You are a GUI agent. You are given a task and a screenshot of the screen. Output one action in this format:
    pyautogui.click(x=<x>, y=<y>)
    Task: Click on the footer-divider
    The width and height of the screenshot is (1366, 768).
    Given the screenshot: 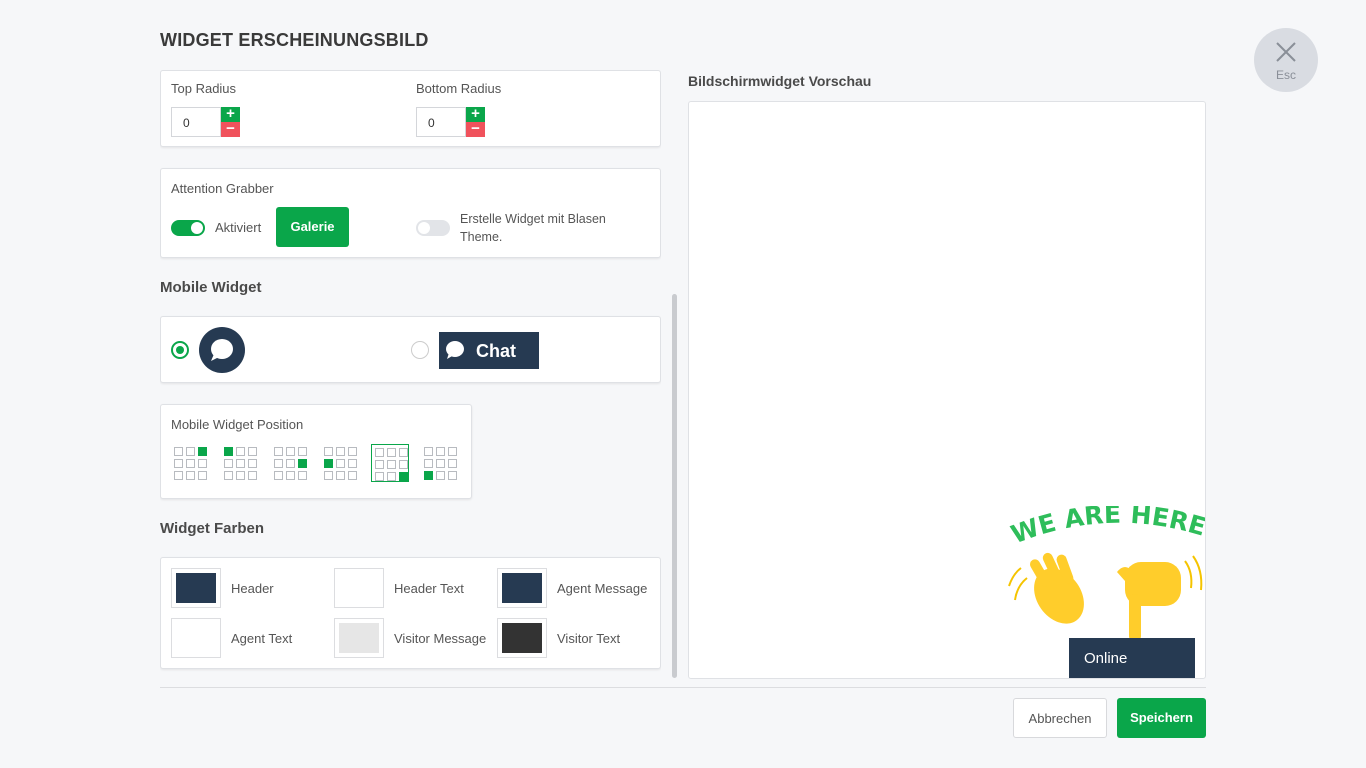 What is the action you would take?
    pyautogui.click(x=683, y=687)
    